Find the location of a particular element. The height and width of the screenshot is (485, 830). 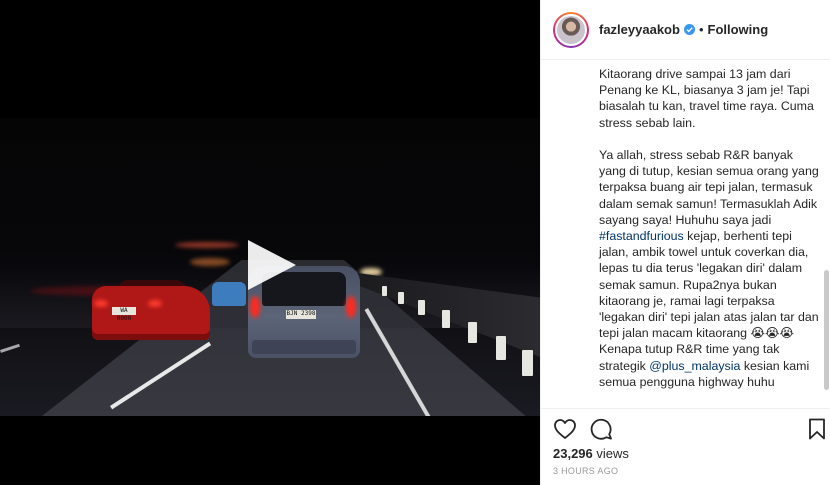

avatar-image is located at coordinates (571, 29).